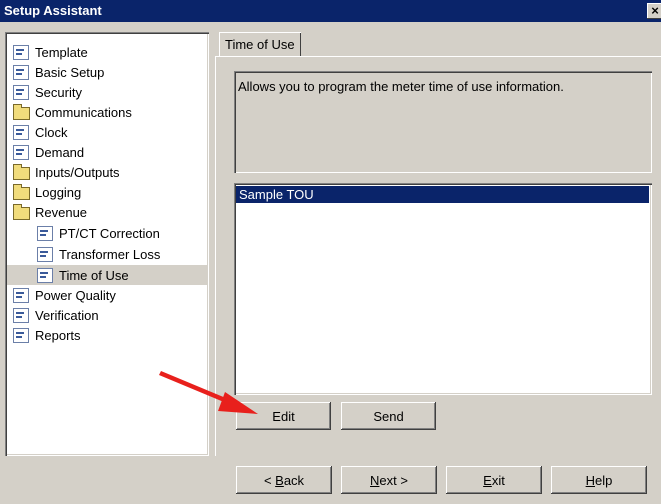 This screenshot has width=661, height=504. I want to click on red-arrow-annotation, so click(208, 392).